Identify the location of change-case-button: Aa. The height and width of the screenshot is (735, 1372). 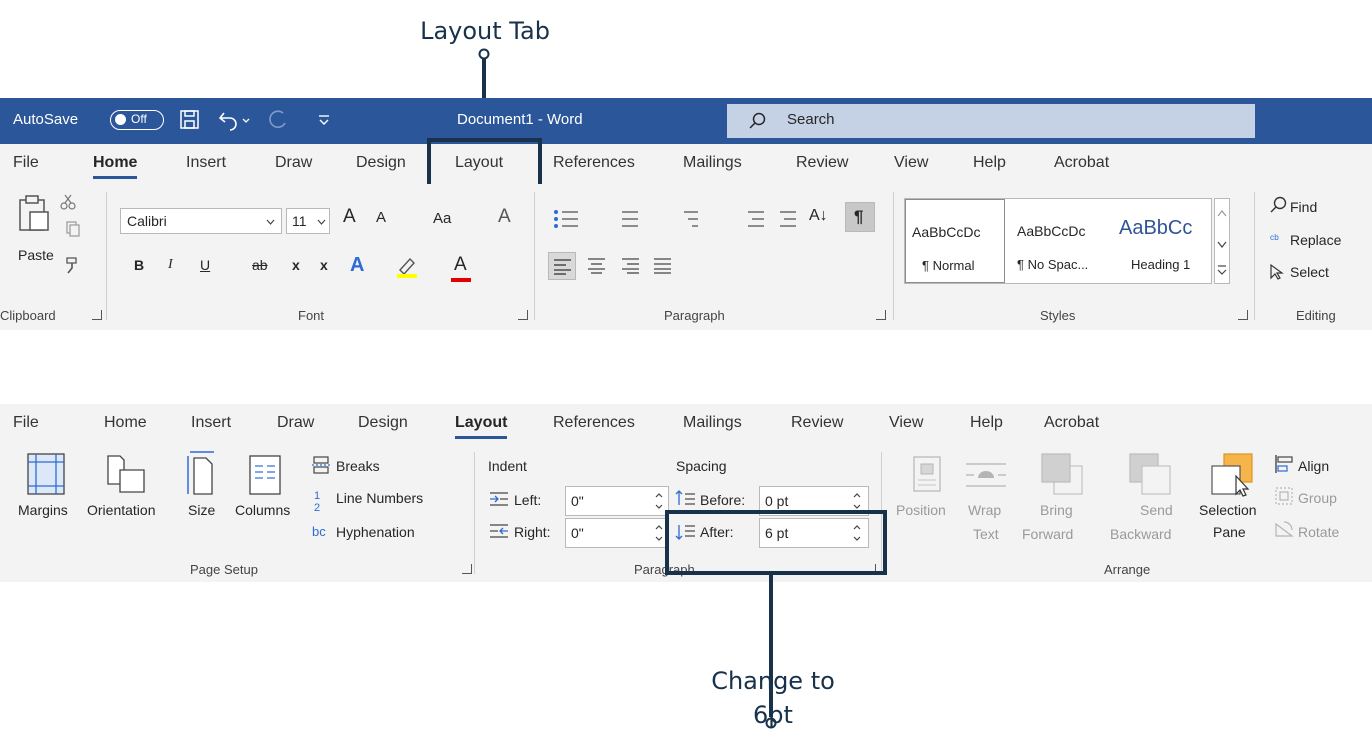
(442, 218).